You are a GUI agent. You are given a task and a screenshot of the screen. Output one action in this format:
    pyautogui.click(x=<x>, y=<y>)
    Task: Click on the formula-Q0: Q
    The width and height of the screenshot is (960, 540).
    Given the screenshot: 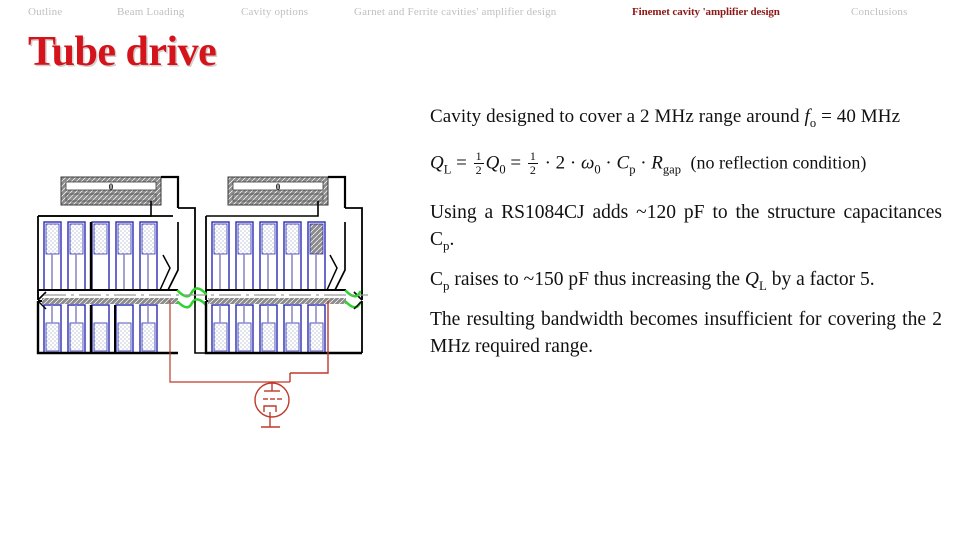 What is the action you would take?
    pyautogui.click(x=492, y=163)
    